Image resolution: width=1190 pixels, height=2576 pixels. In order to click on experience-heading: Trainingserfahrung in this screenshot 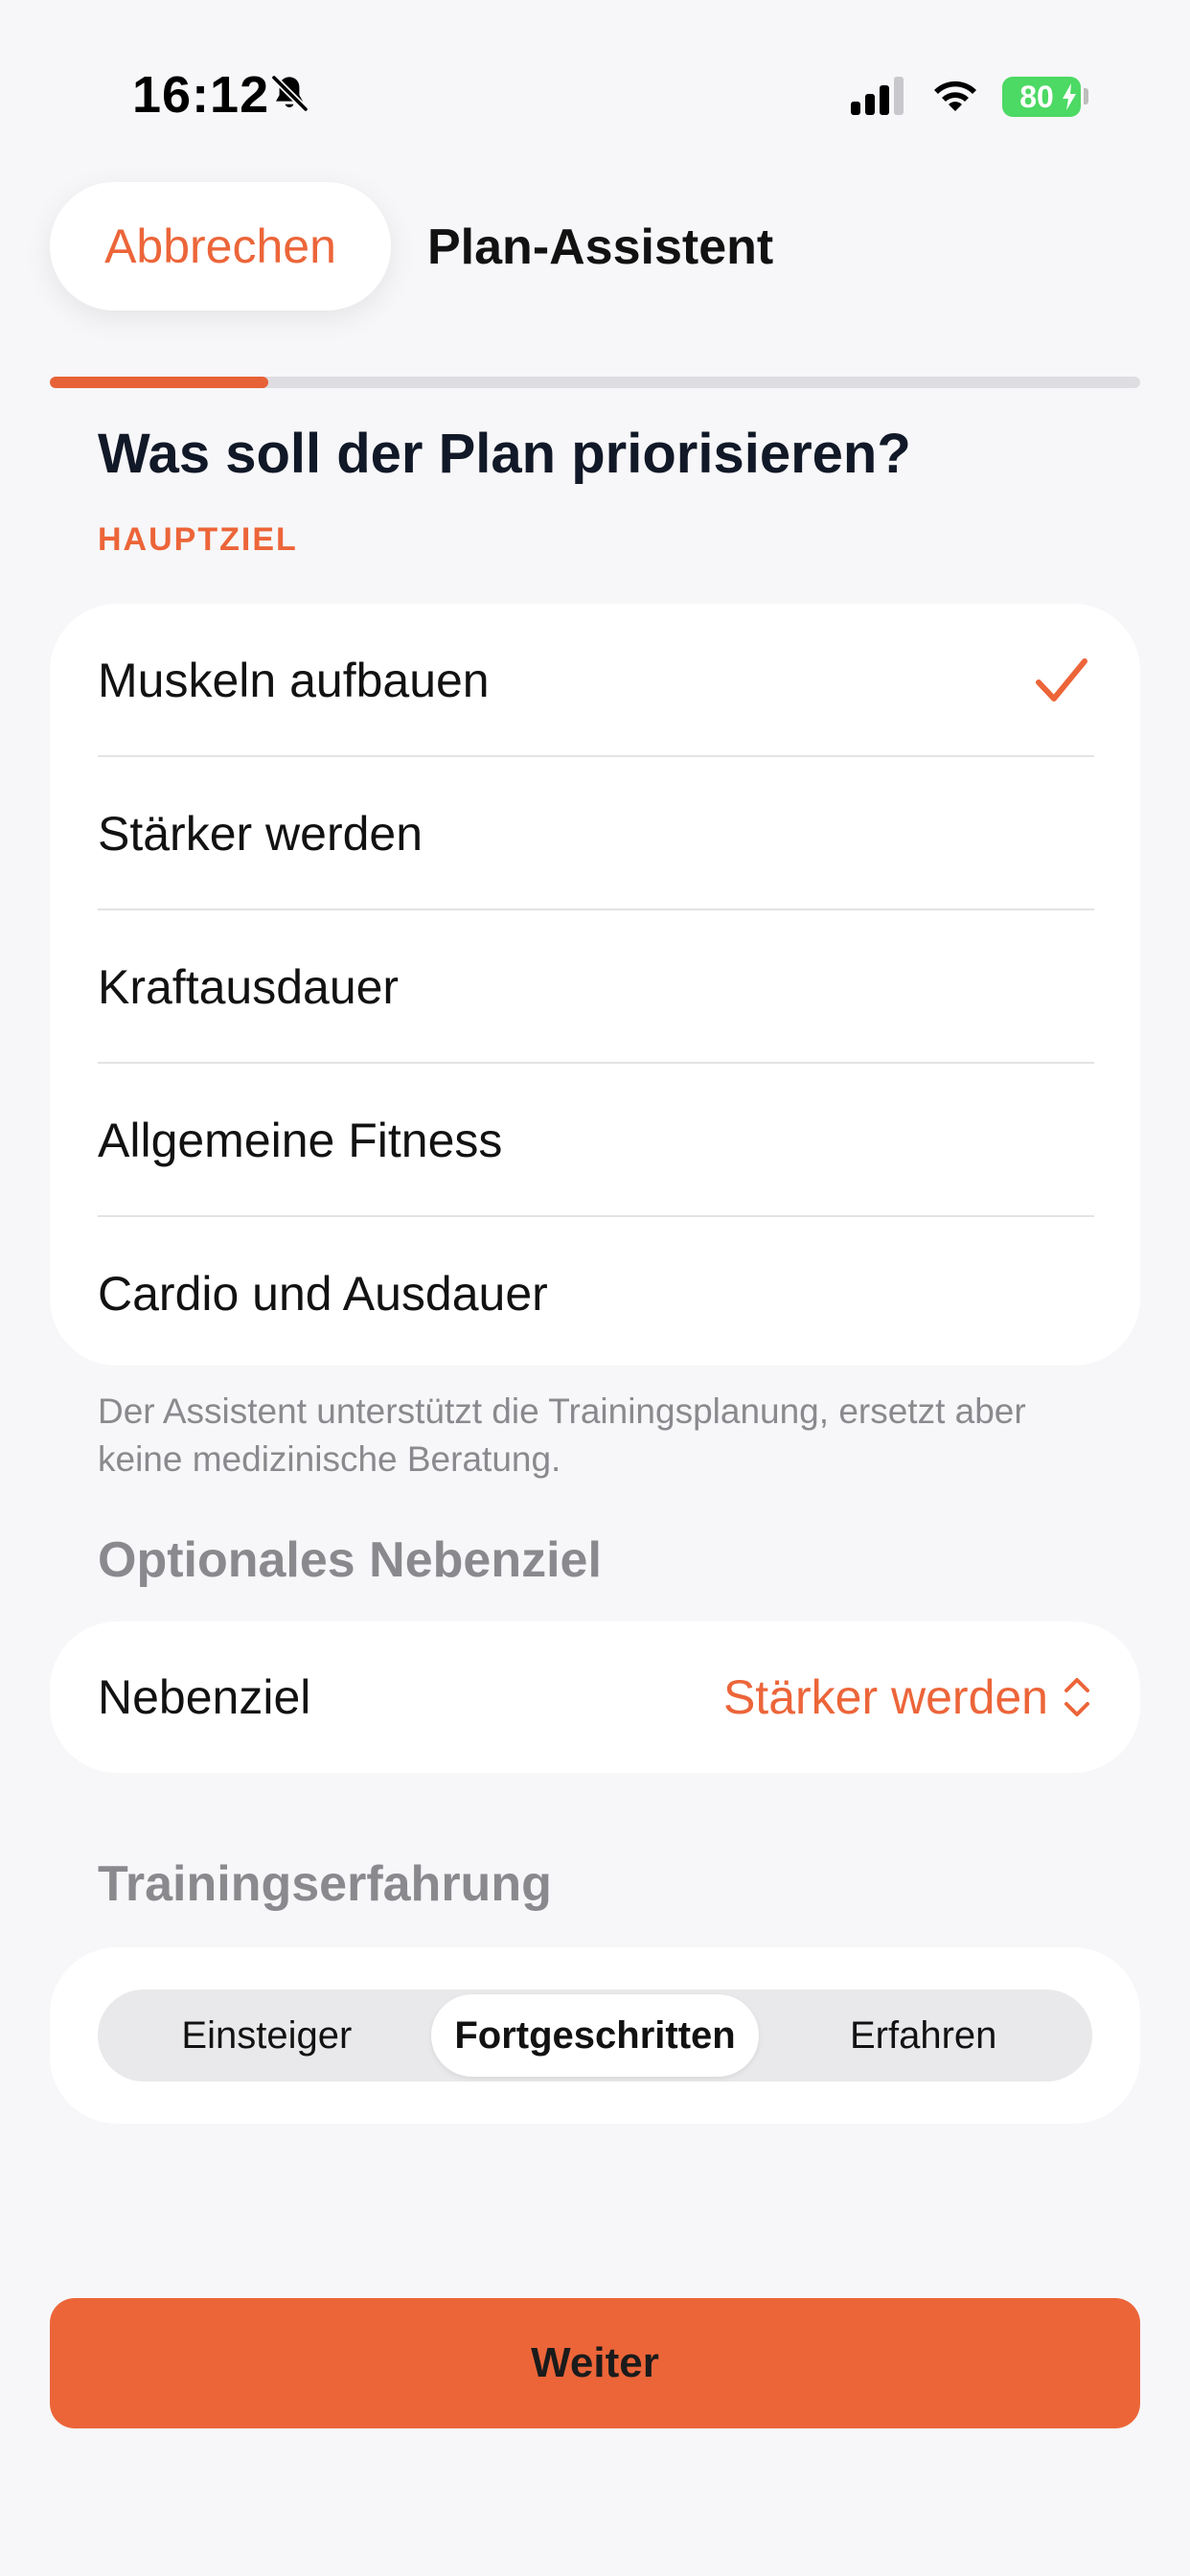, I will do `click(325, 1884)`.